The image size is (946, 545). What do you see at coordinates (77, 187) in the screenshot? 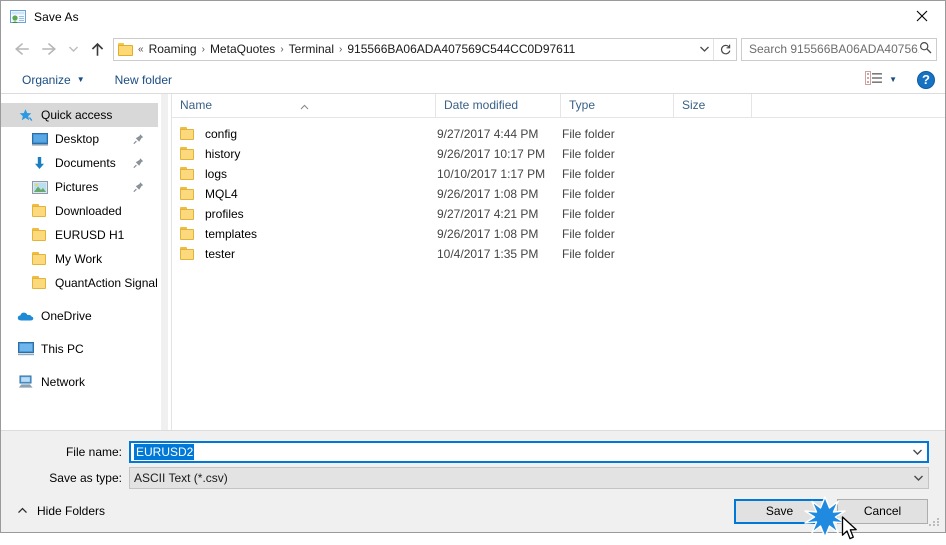
I see `sidebar-item-label: Pictures` at bounding box center [77, 187].